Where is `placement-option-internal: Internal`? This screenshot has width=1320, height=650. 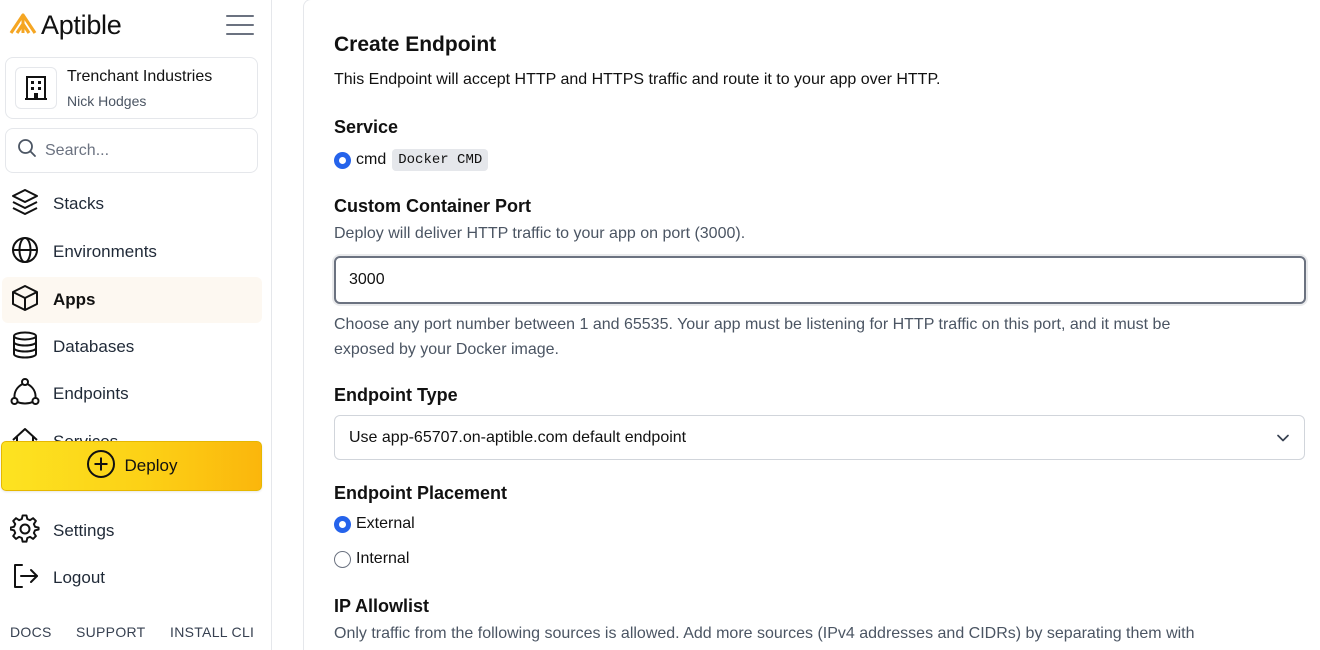
placement-option-internal: Internal is located at coordinates (371, 559).